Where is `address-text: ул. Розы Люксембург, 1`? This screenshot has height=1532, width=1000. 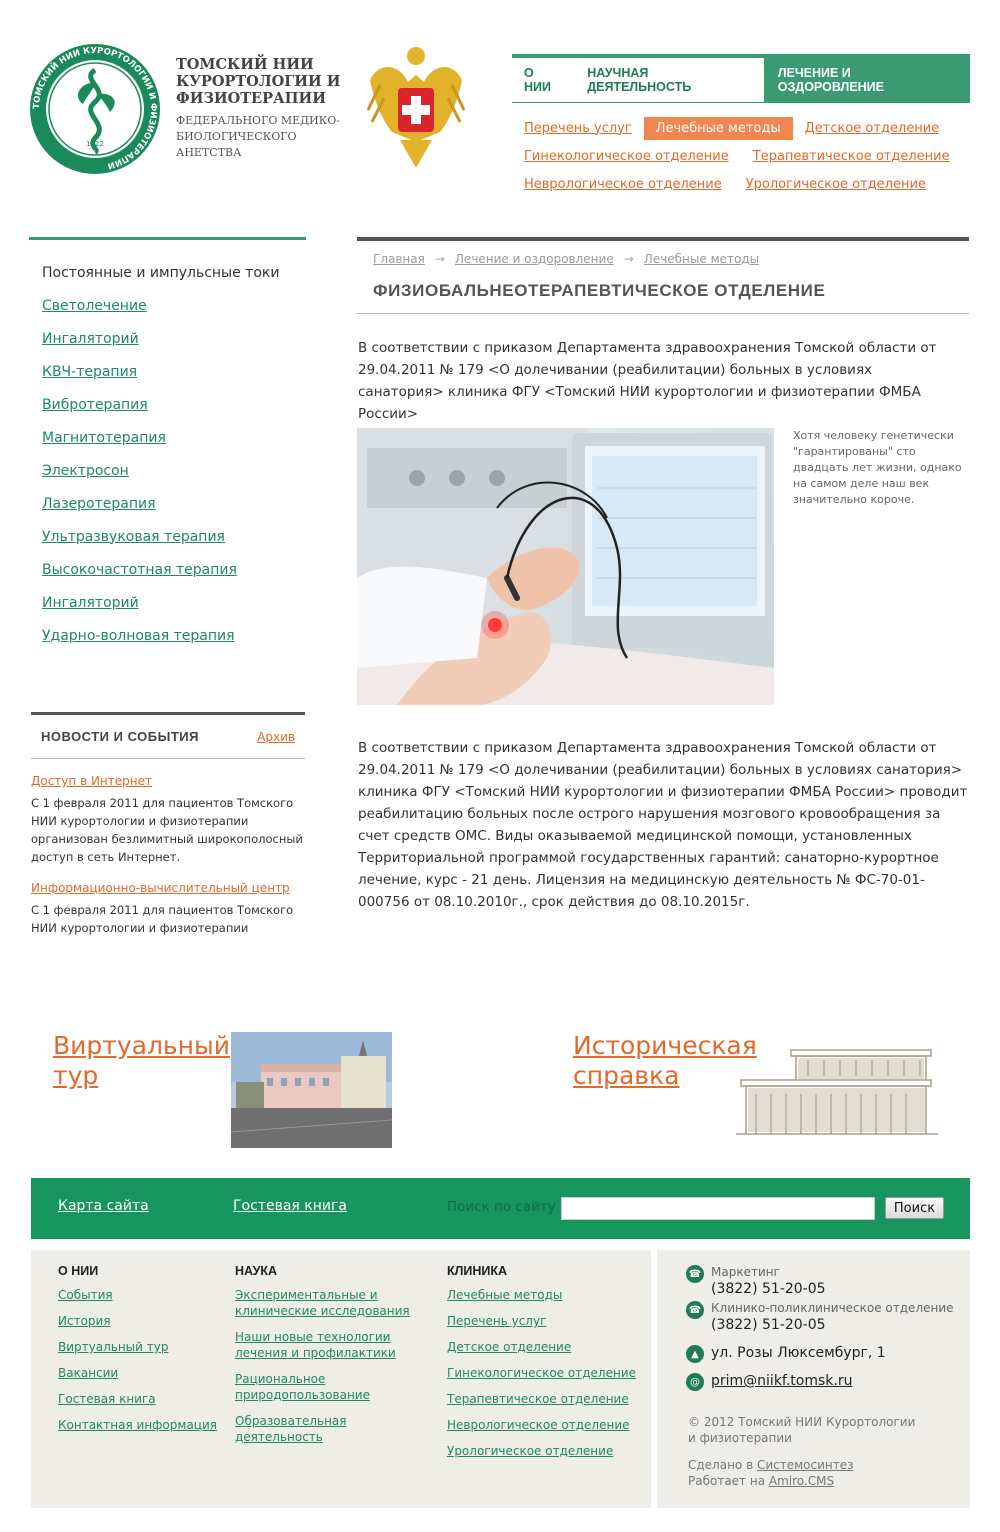
address-text: ул. Розы Люксембург, 1 is located at coordinates (798, 1353).